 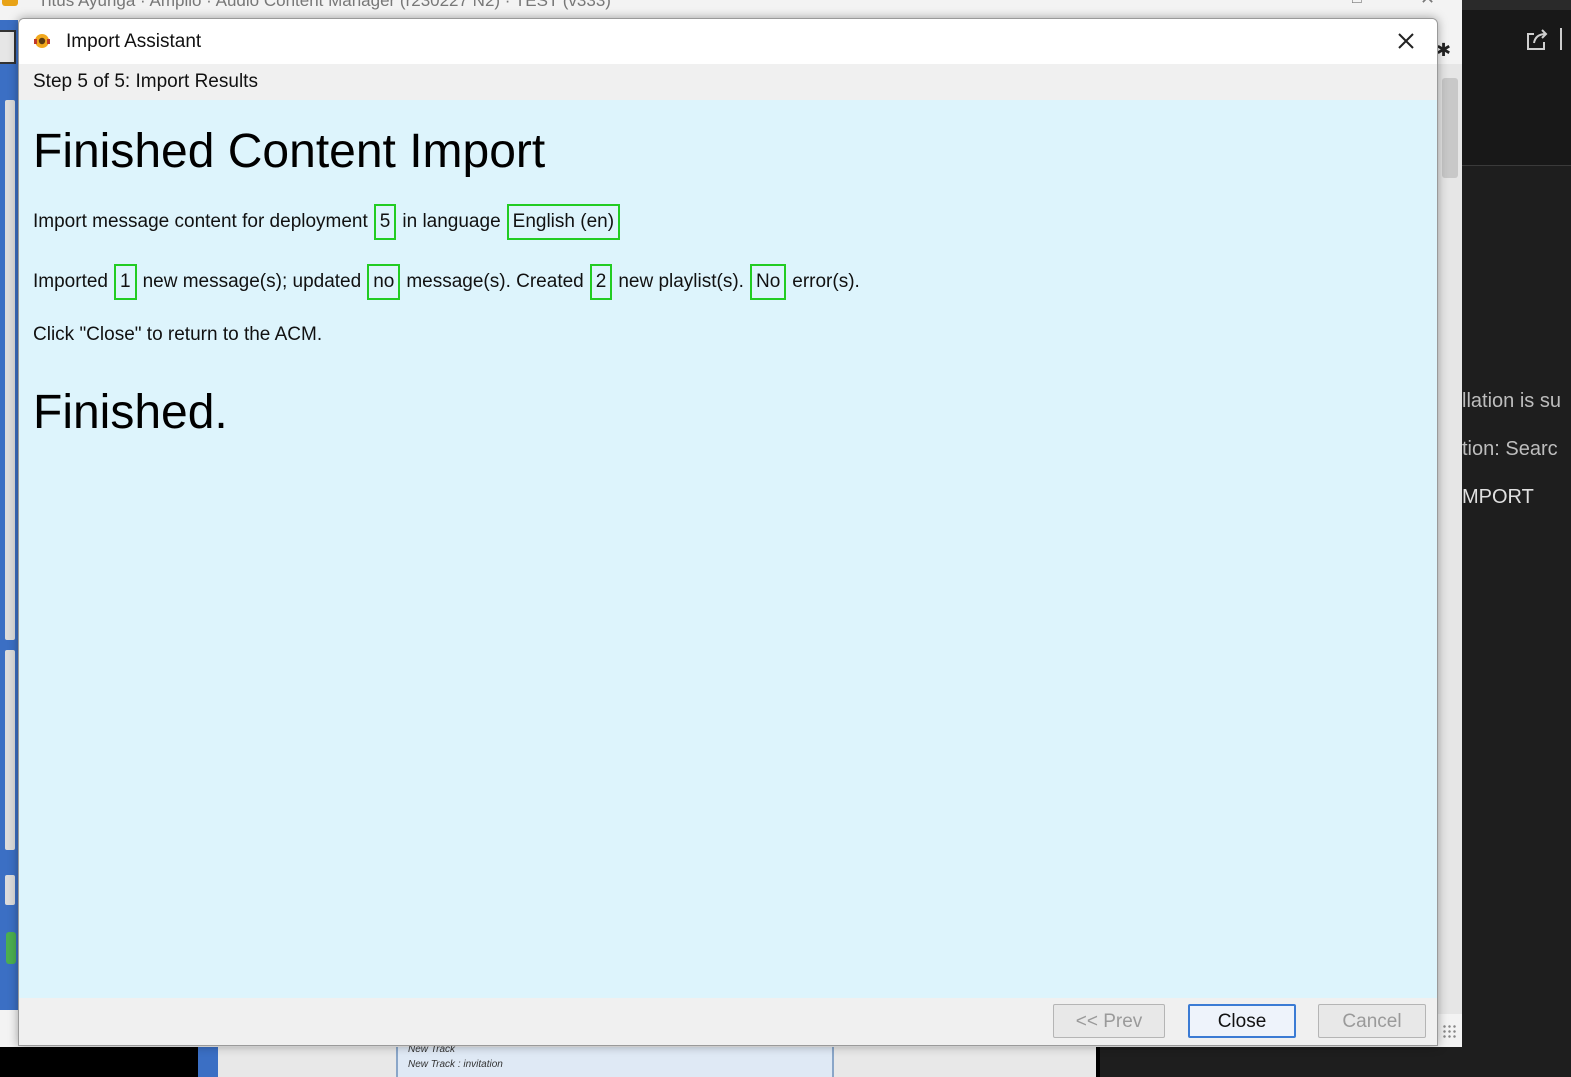 What do you see at coordinates (252, 281) in the screenshot?
I see `results-text: new message(s); updated` at bounding box center [252, 281].